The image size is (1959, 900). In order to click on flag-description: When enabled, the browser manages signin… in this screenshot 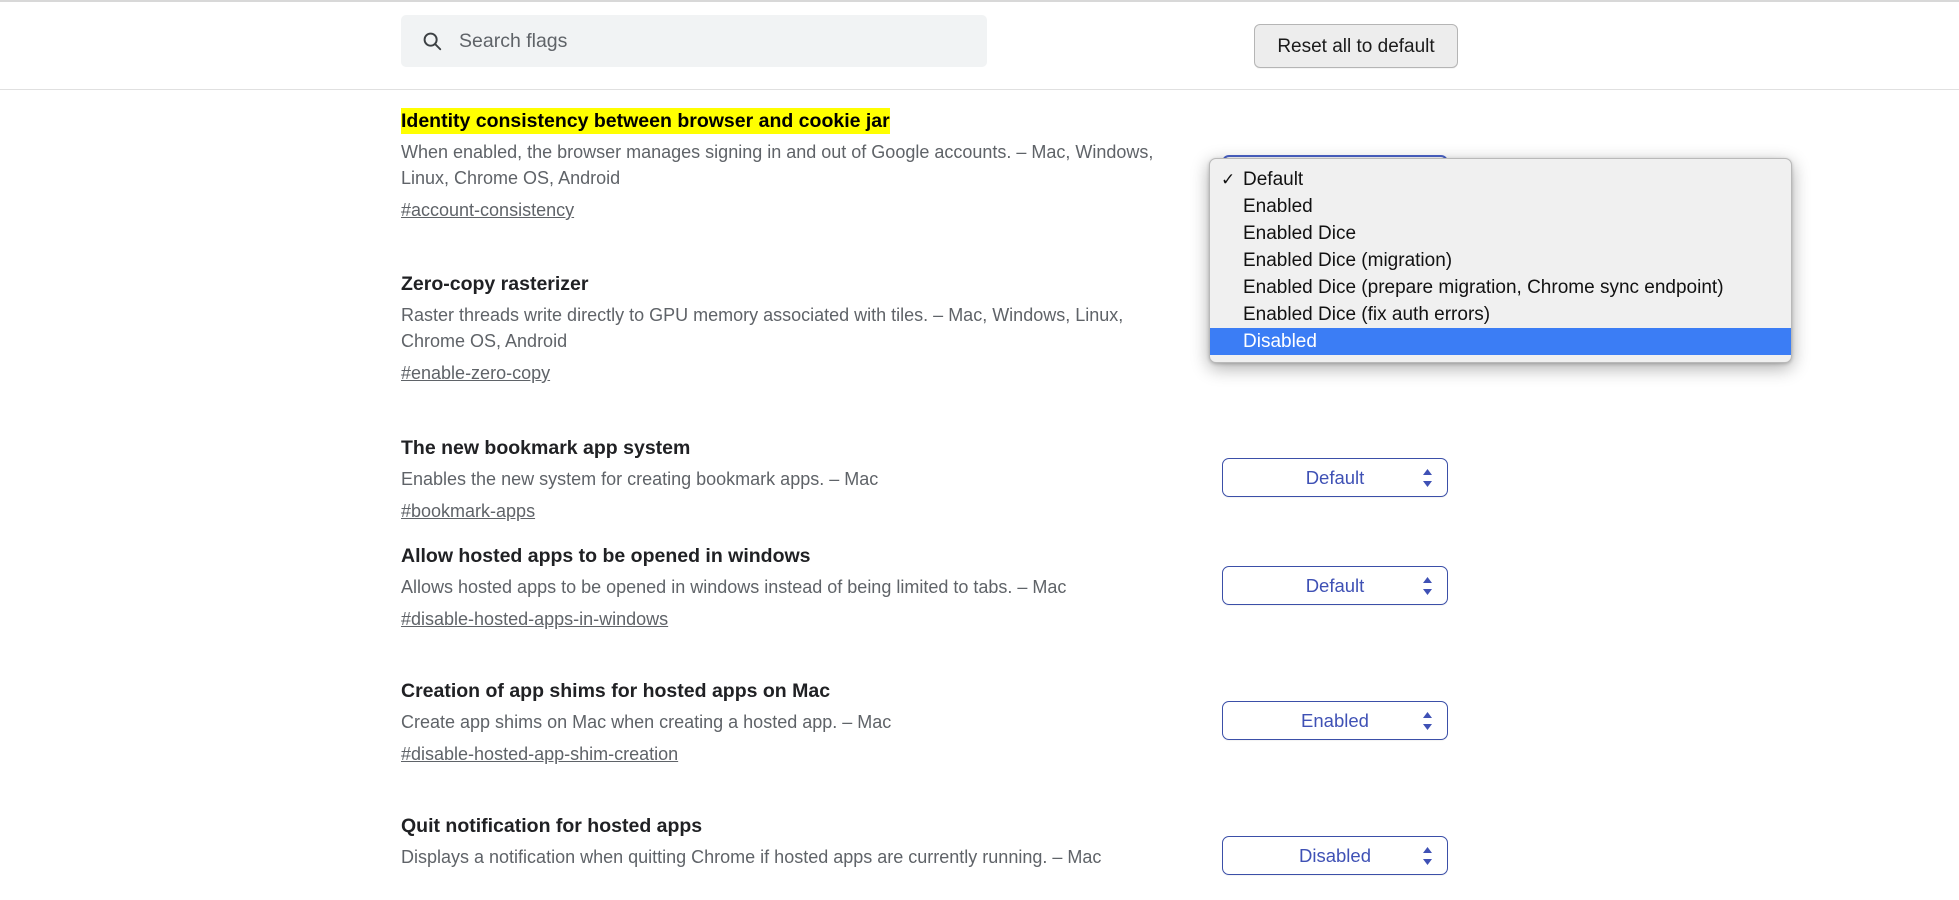, I will do `click(777, 165)`.